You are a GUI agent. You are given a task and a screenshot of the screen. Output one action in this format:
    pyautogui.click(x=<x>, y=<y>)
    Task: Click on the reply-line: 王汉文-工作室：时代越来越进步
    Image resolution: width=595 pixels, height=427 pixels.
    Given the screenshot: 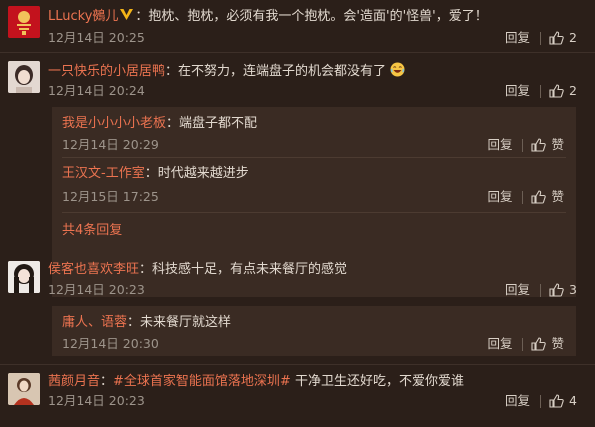 What is the action you would take?
    pyautogui.click(x=155, y=173)
    